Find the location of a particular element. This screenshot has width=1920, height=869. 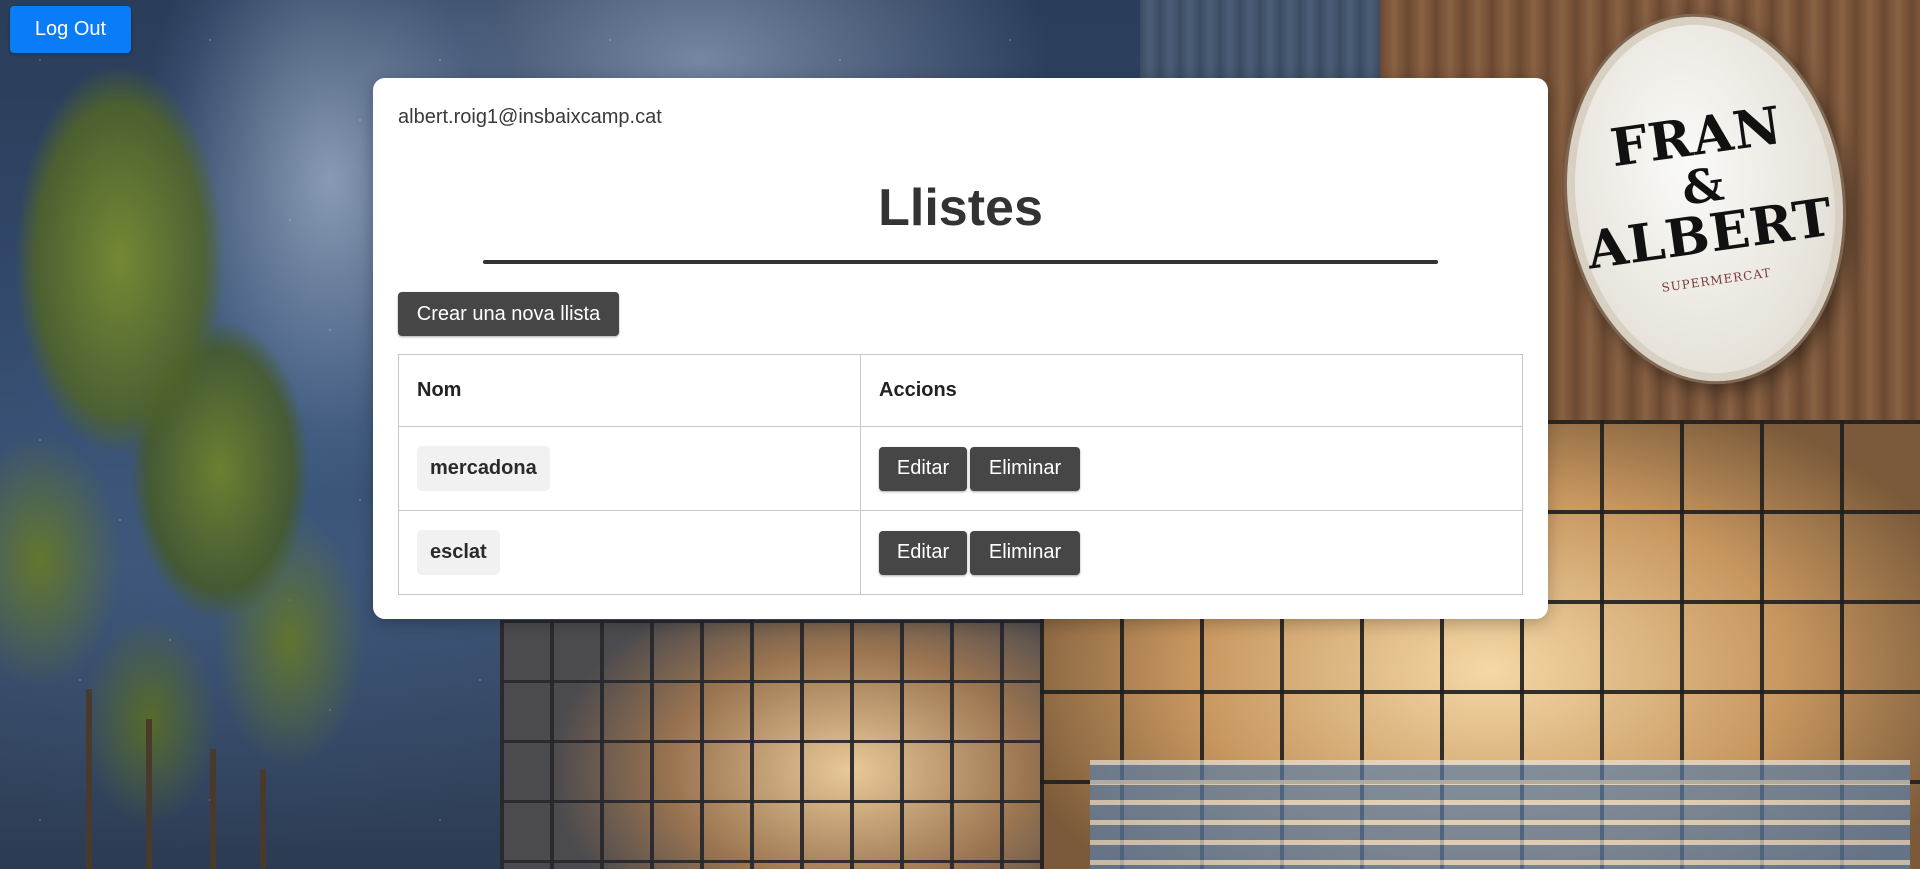

table-header-row: Nom Accions is located at coordinates (960, 390).